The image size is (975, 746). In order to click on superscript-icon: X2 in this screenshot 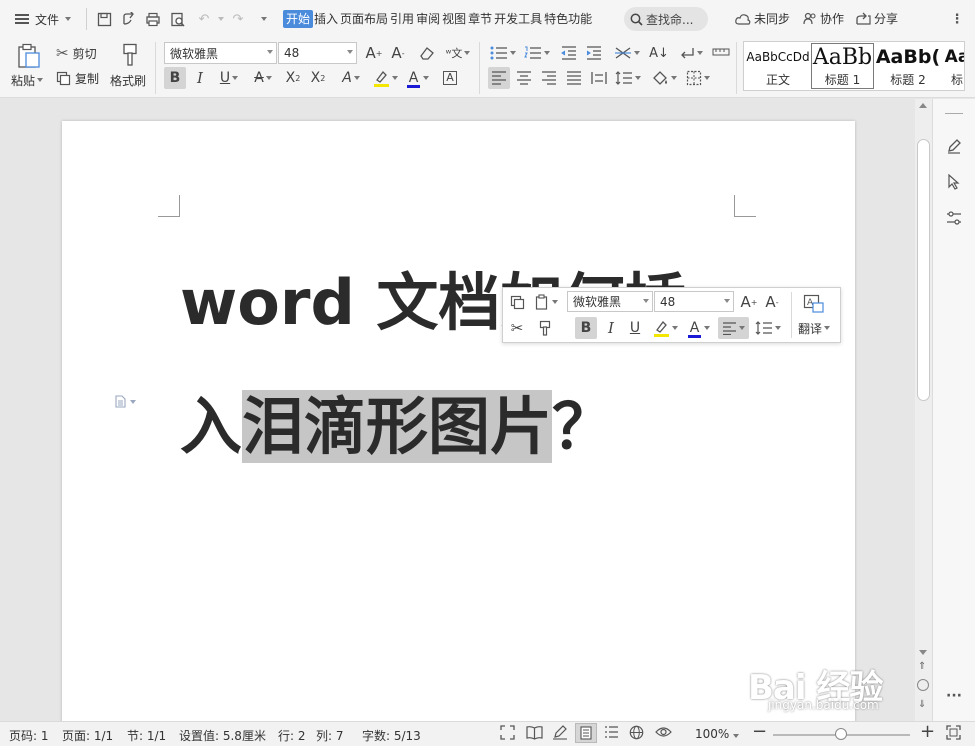, I will do `click(293, 78)`.